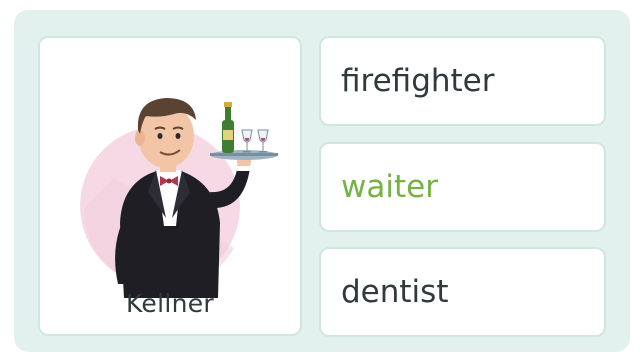 The width and height of the screenshot is (640, 356). Describe the element at coordinates (462, 81) in the screenshot. I see `answer-option-firefighter: firefighter` at that location.